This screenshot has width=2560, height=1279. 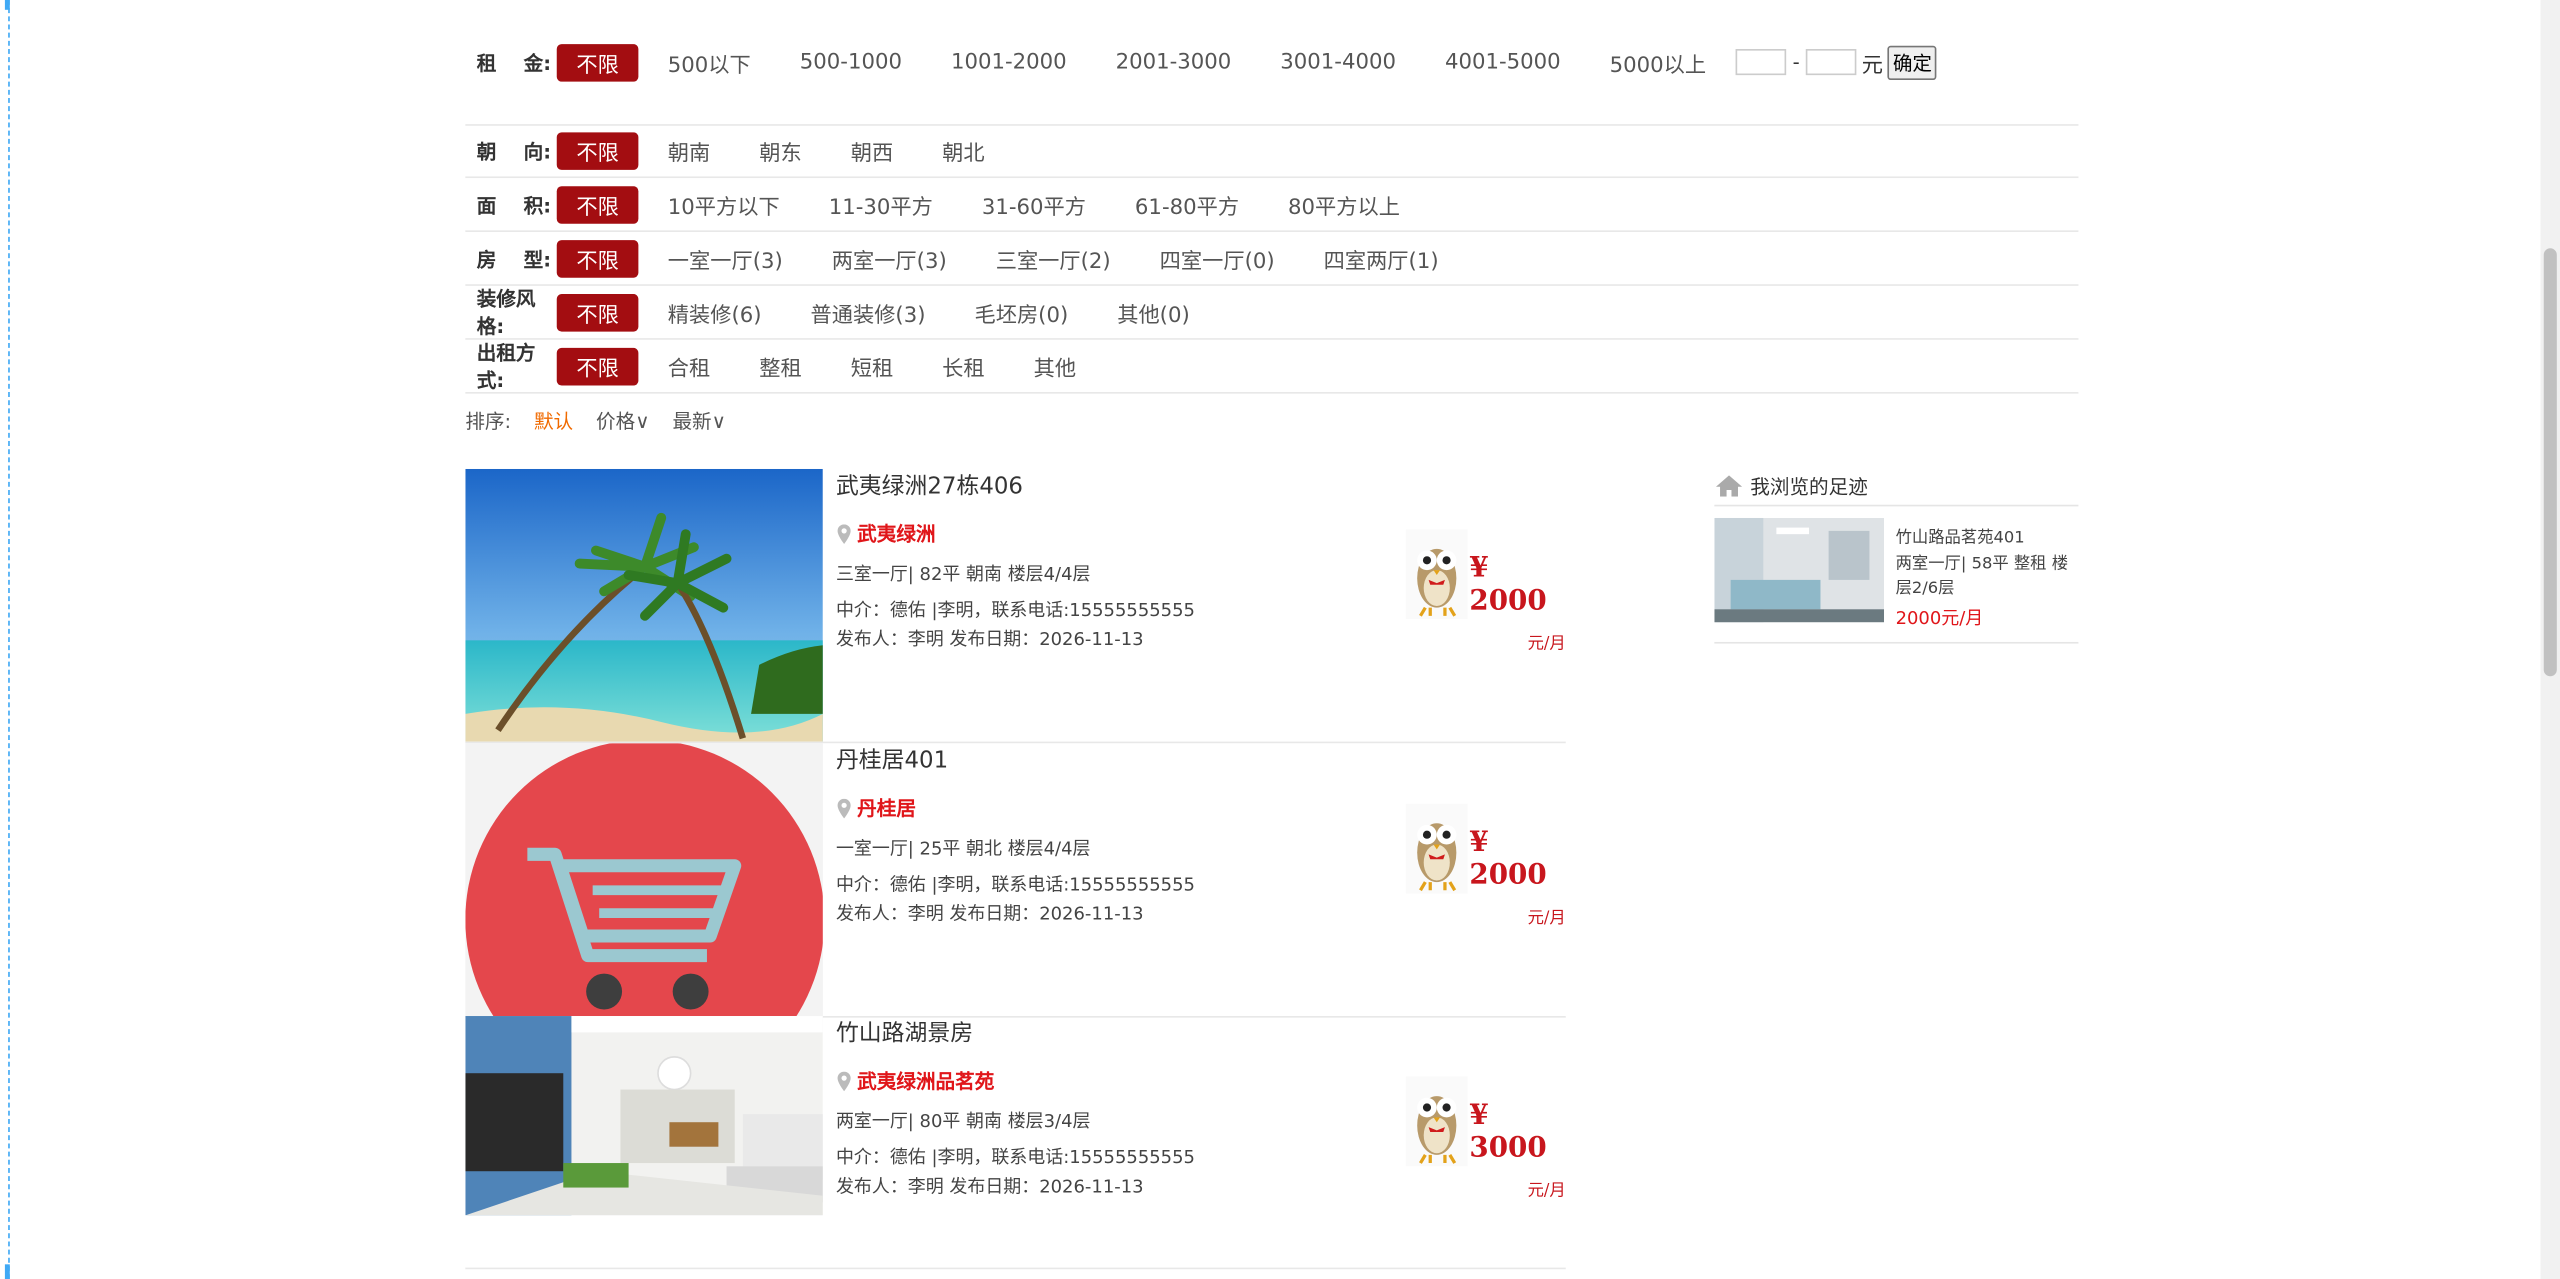 I want to click on scrollbar-thumb, so click(x=2550, y=462).